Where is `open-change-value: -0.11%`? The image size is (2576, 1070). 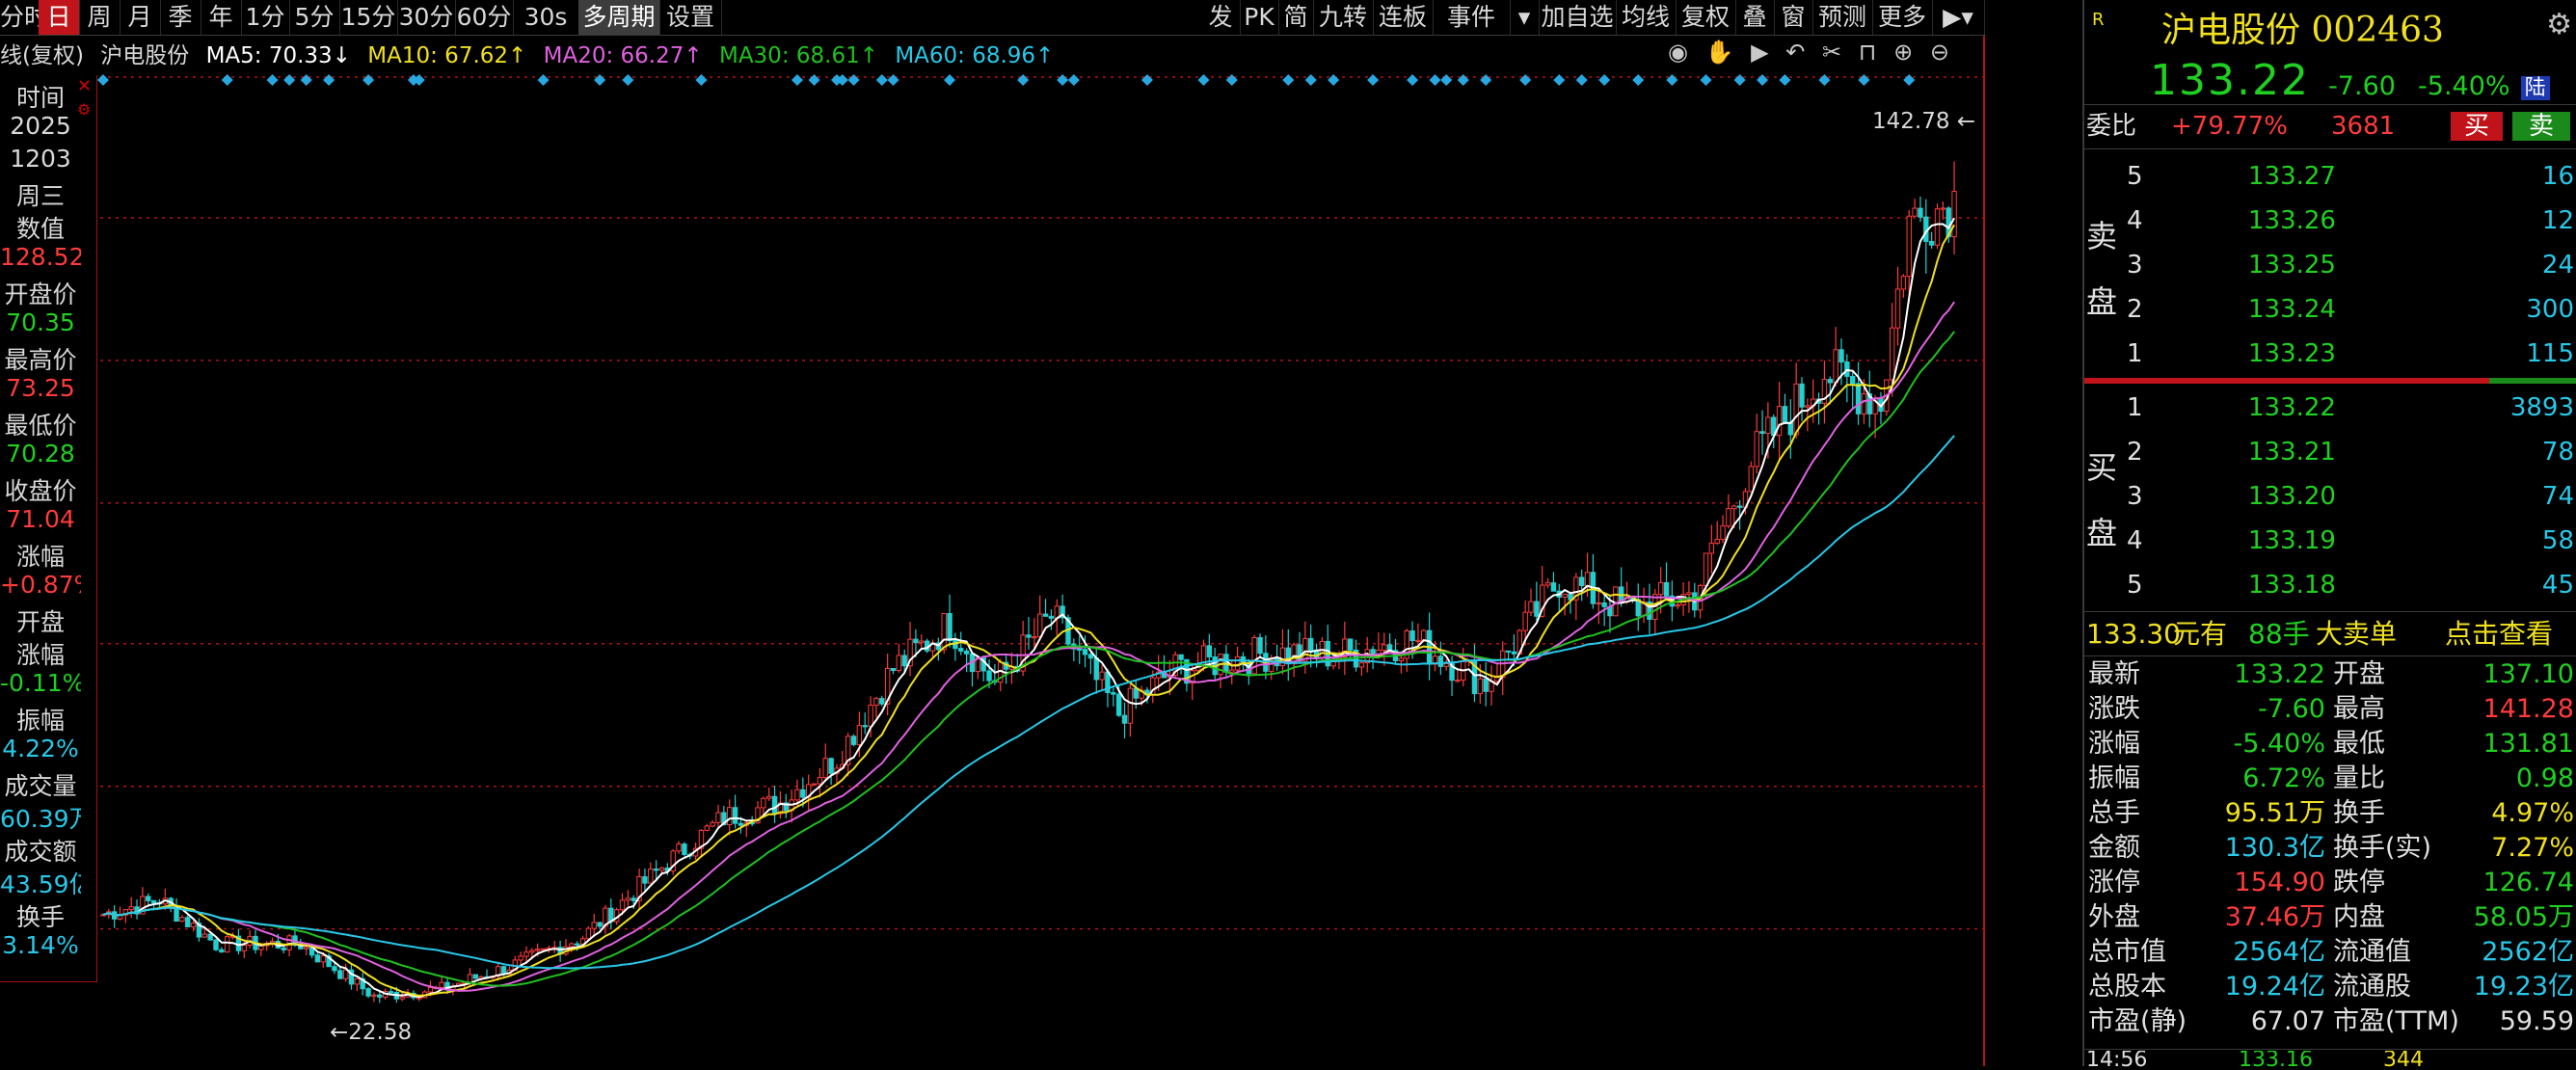 open-change-value: -0.11% is located at coordinates (41, 683).